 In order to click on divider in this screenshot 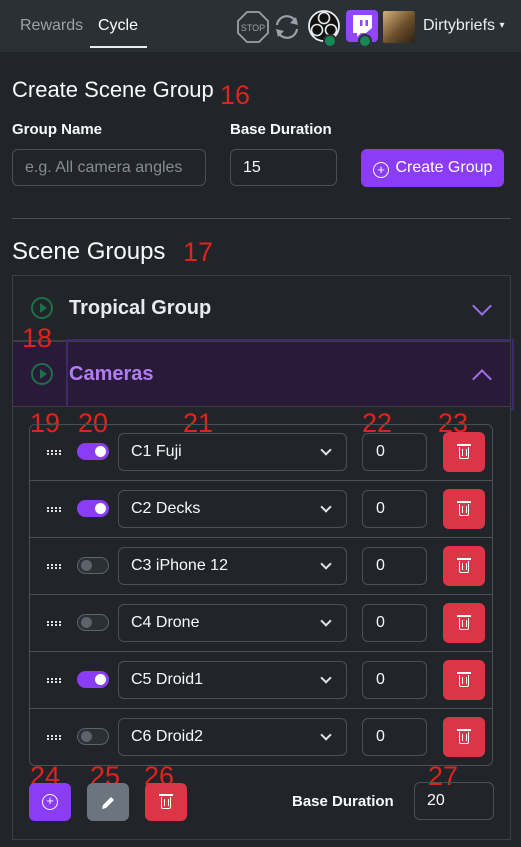, I will do `click(261, 218)`.